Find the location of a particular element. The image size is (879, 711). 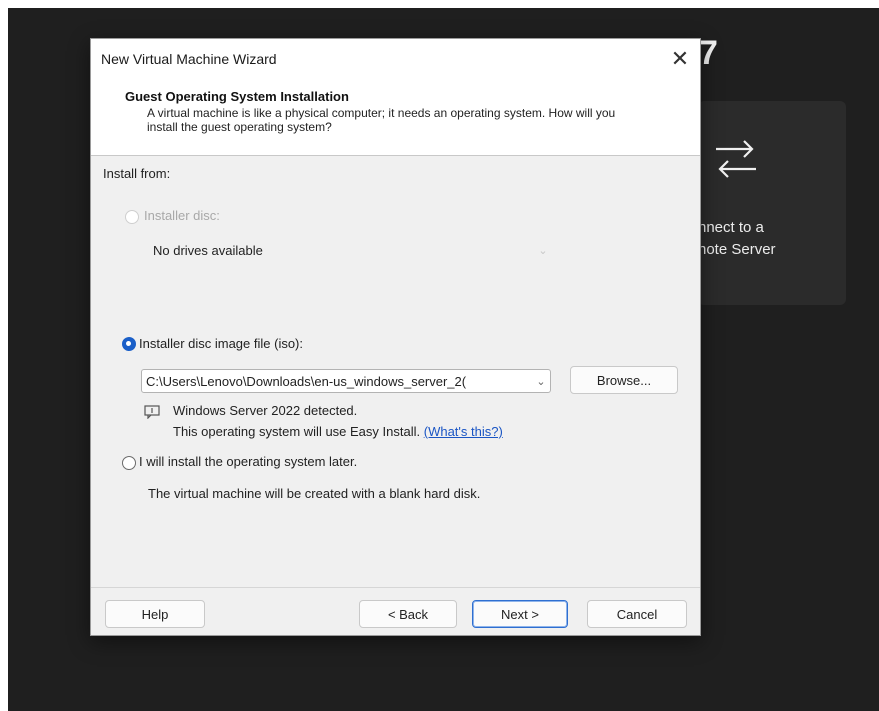

header-title: Guest Operating System Installation is located at coordinates (237, 96).